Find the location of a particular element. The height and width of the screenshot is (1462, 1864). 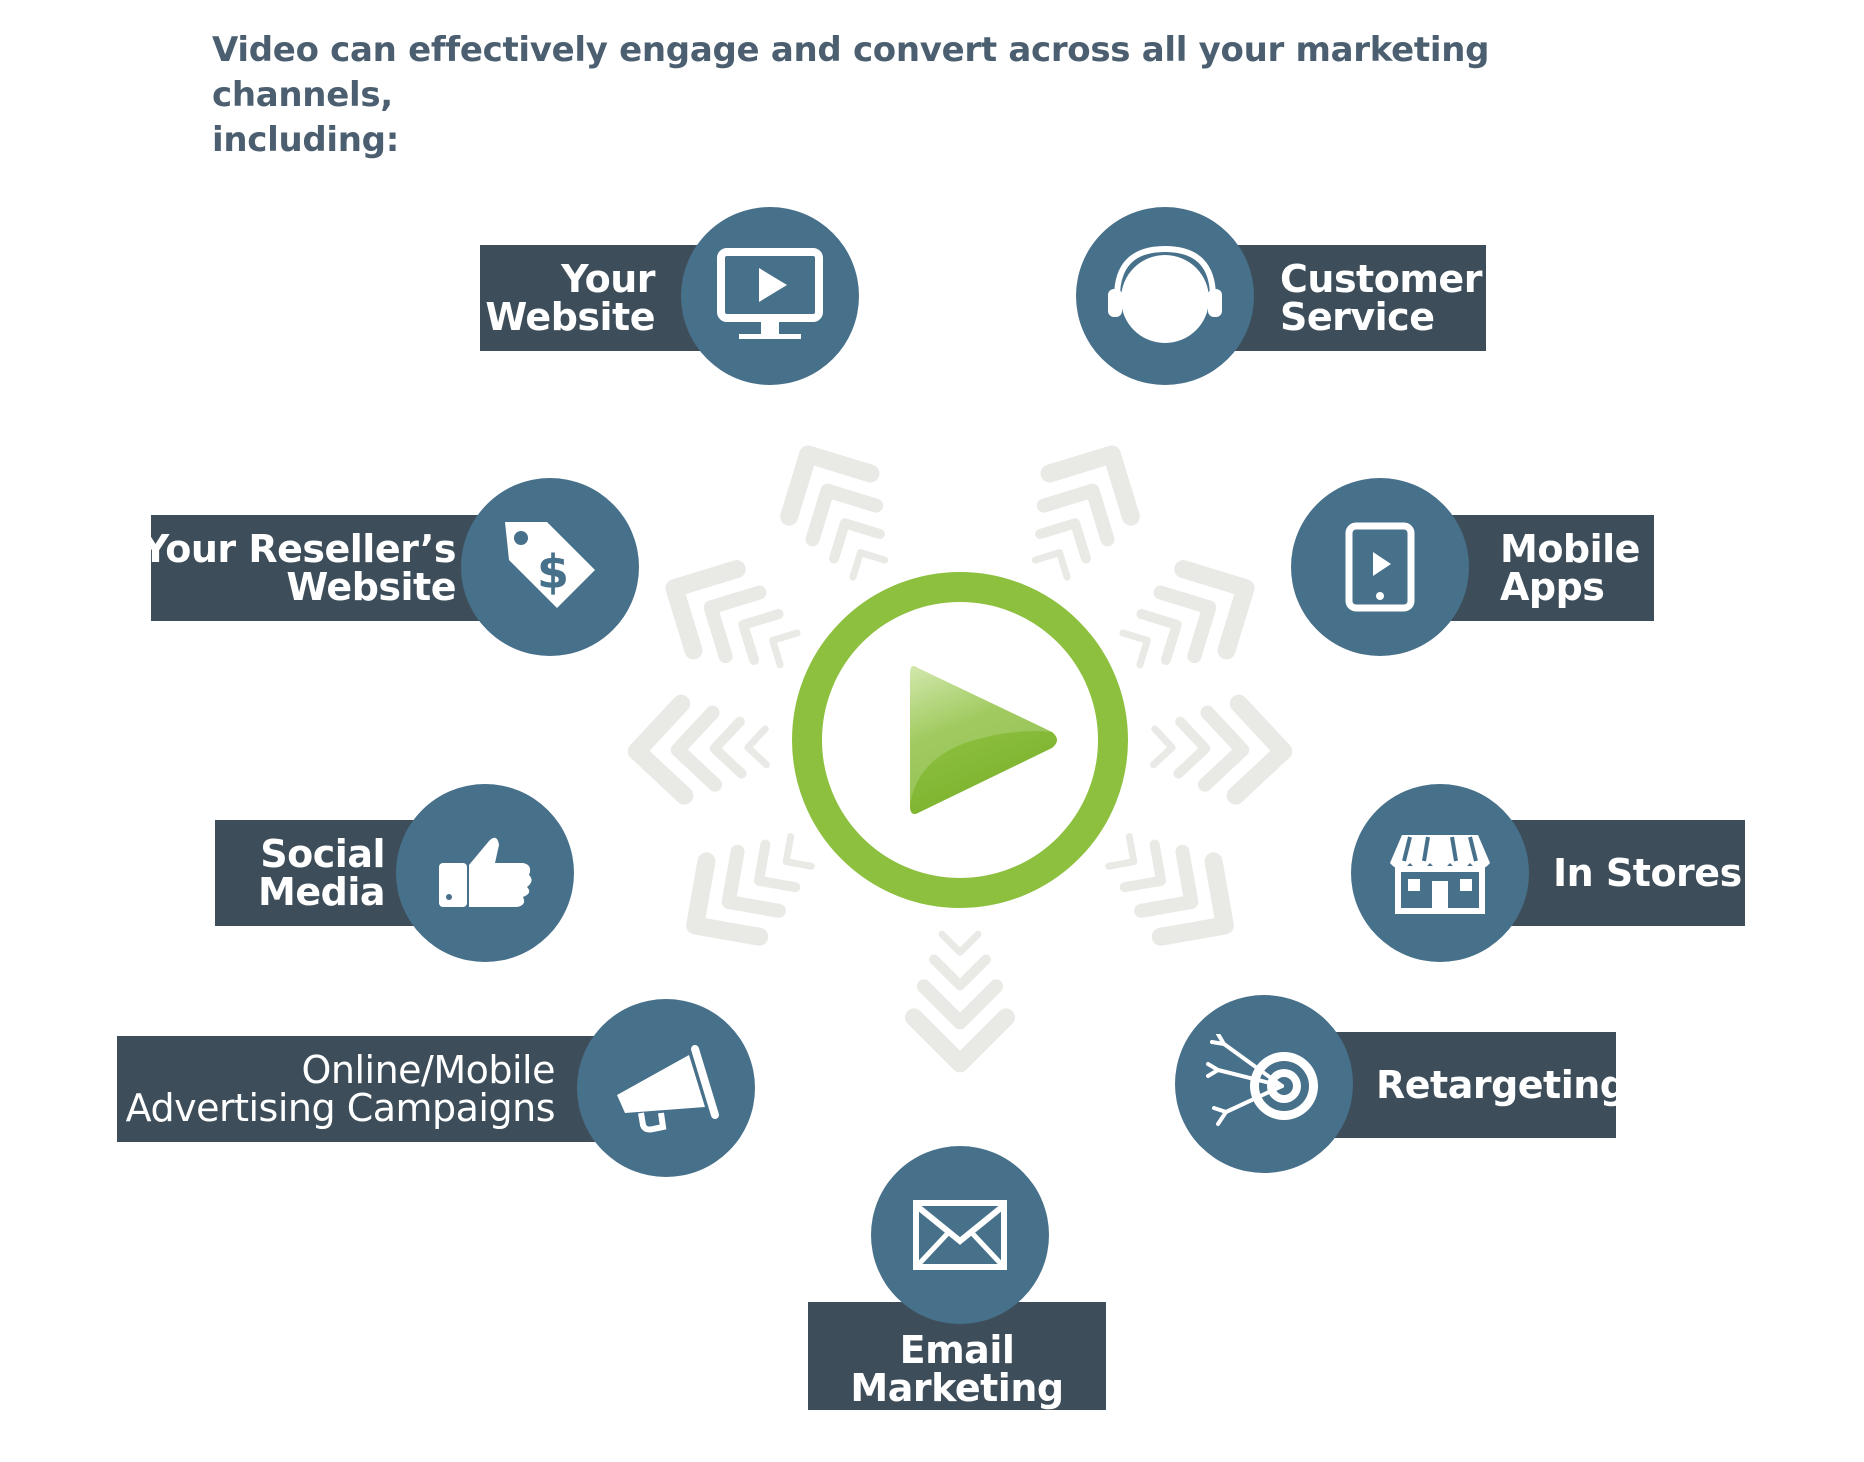

channel-label-line: Social is located at coordinates (322, 854).